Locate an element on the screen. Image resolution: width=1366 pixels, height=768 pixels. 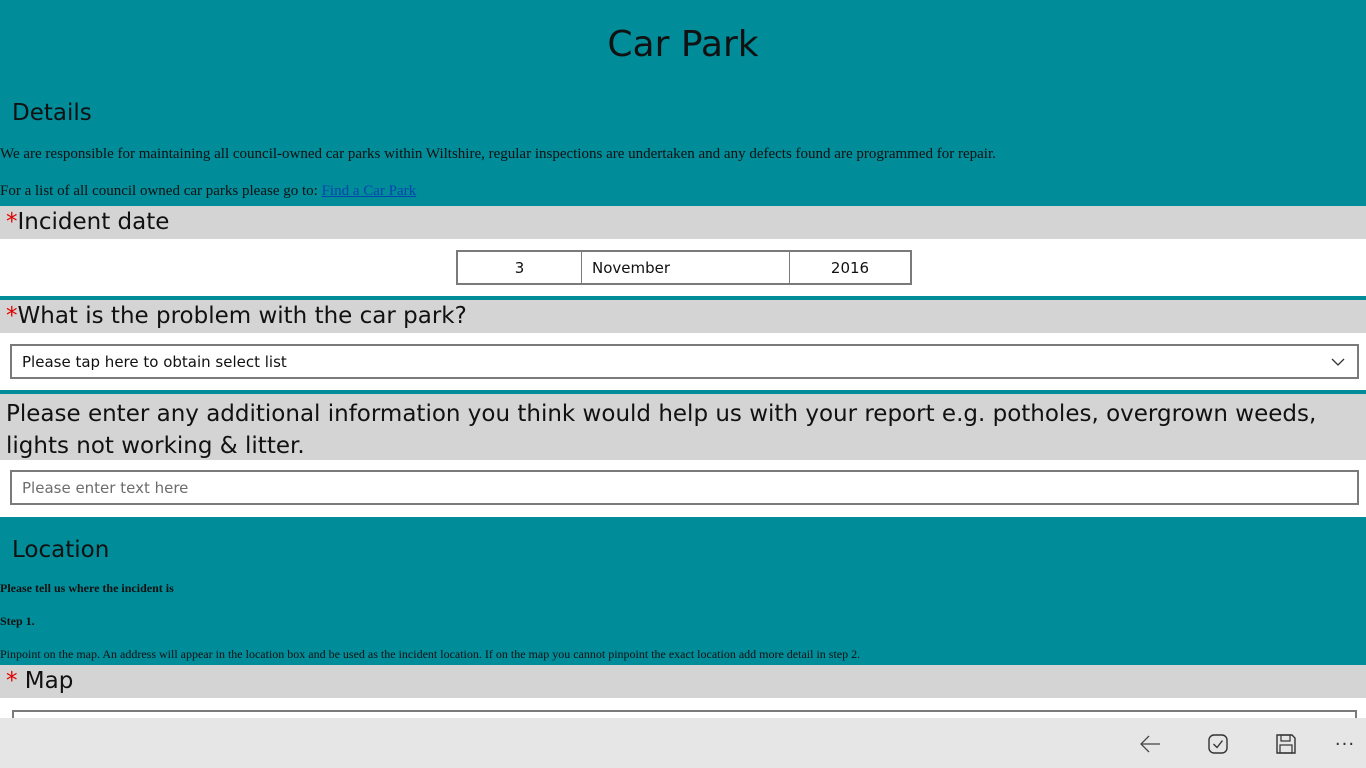
details-heading: Details is located at coordinates (52, 113).